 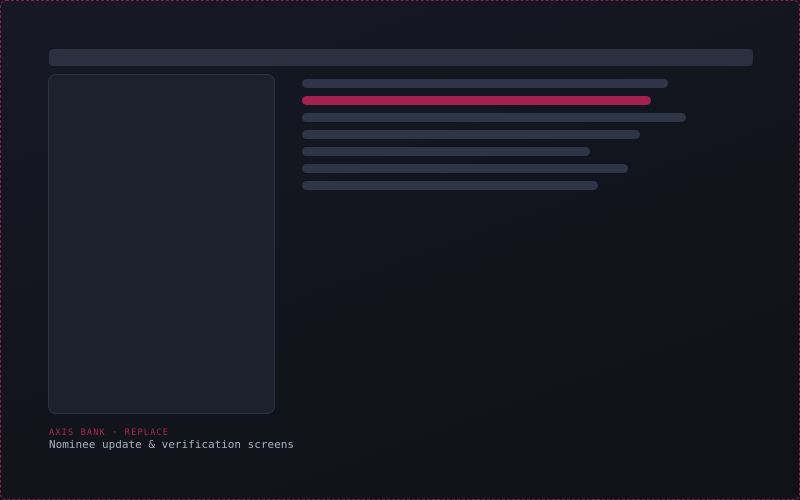 I want to click on highlighted-placeholder-line, so click(x=476, y=100).